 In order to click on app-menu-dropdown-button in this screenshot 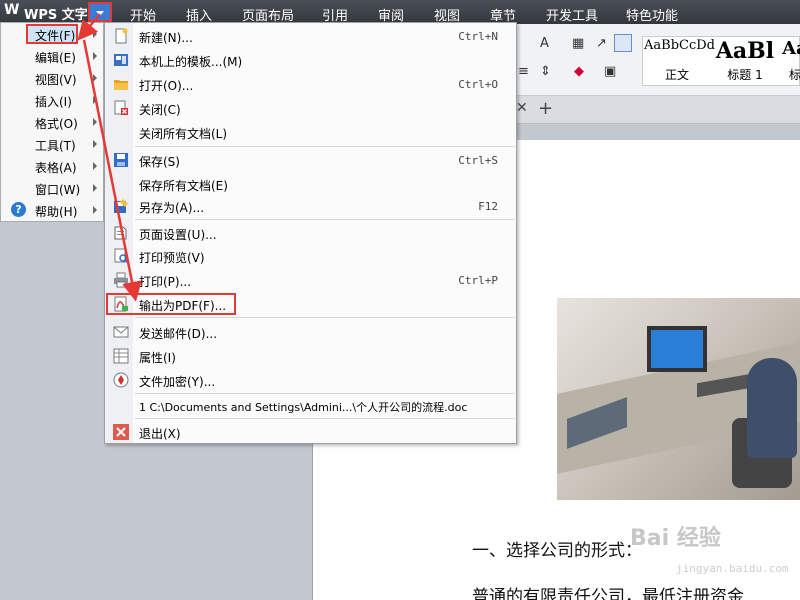, I will do `click(100, 12)`.